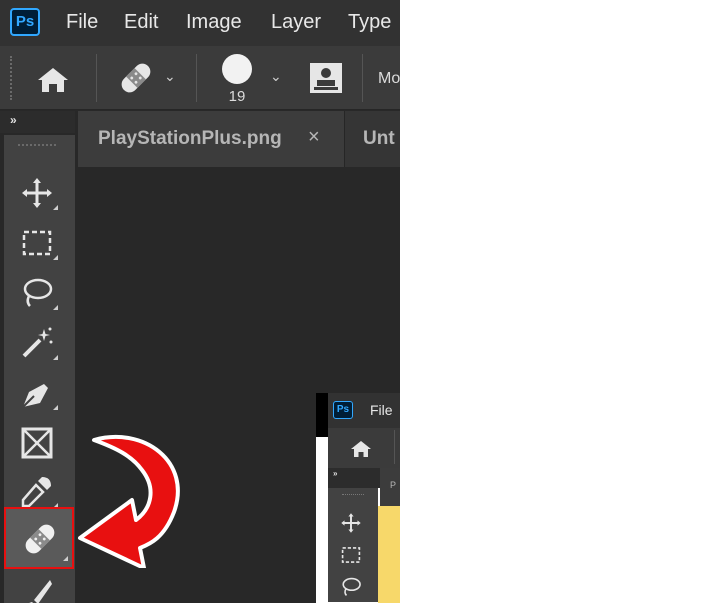 This screenshot has height=603, width=720. Describe the element at coordinates (136, 80) in the screenshot. I see `tool-preset-bandage-icon` at that location.